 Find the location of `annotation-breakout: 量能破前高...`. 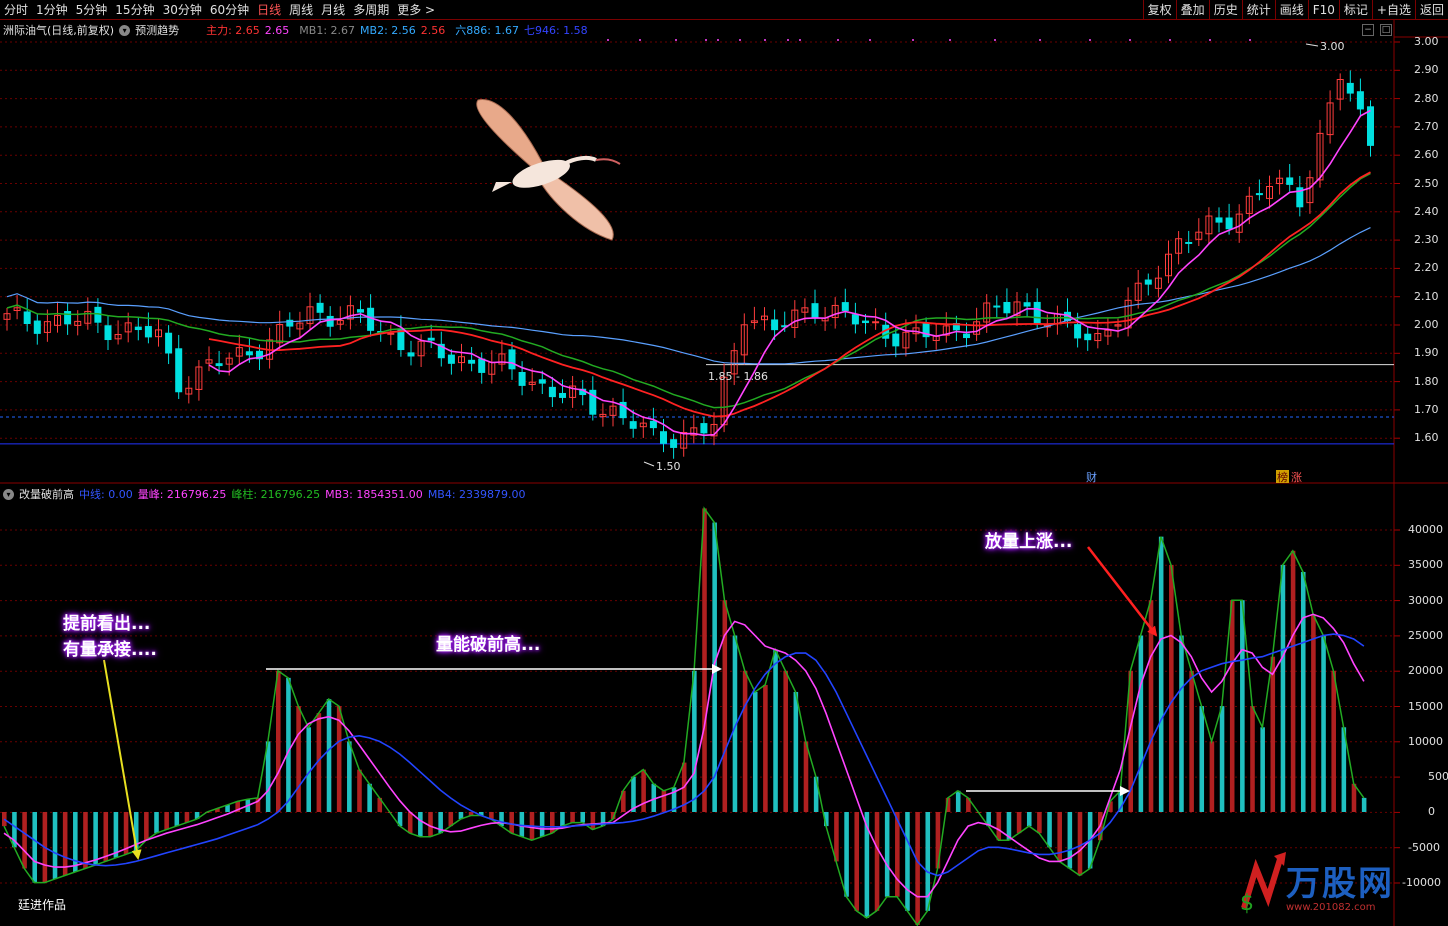

annotation-breakout: 量能破前高... is located at coordinates (488, 645).